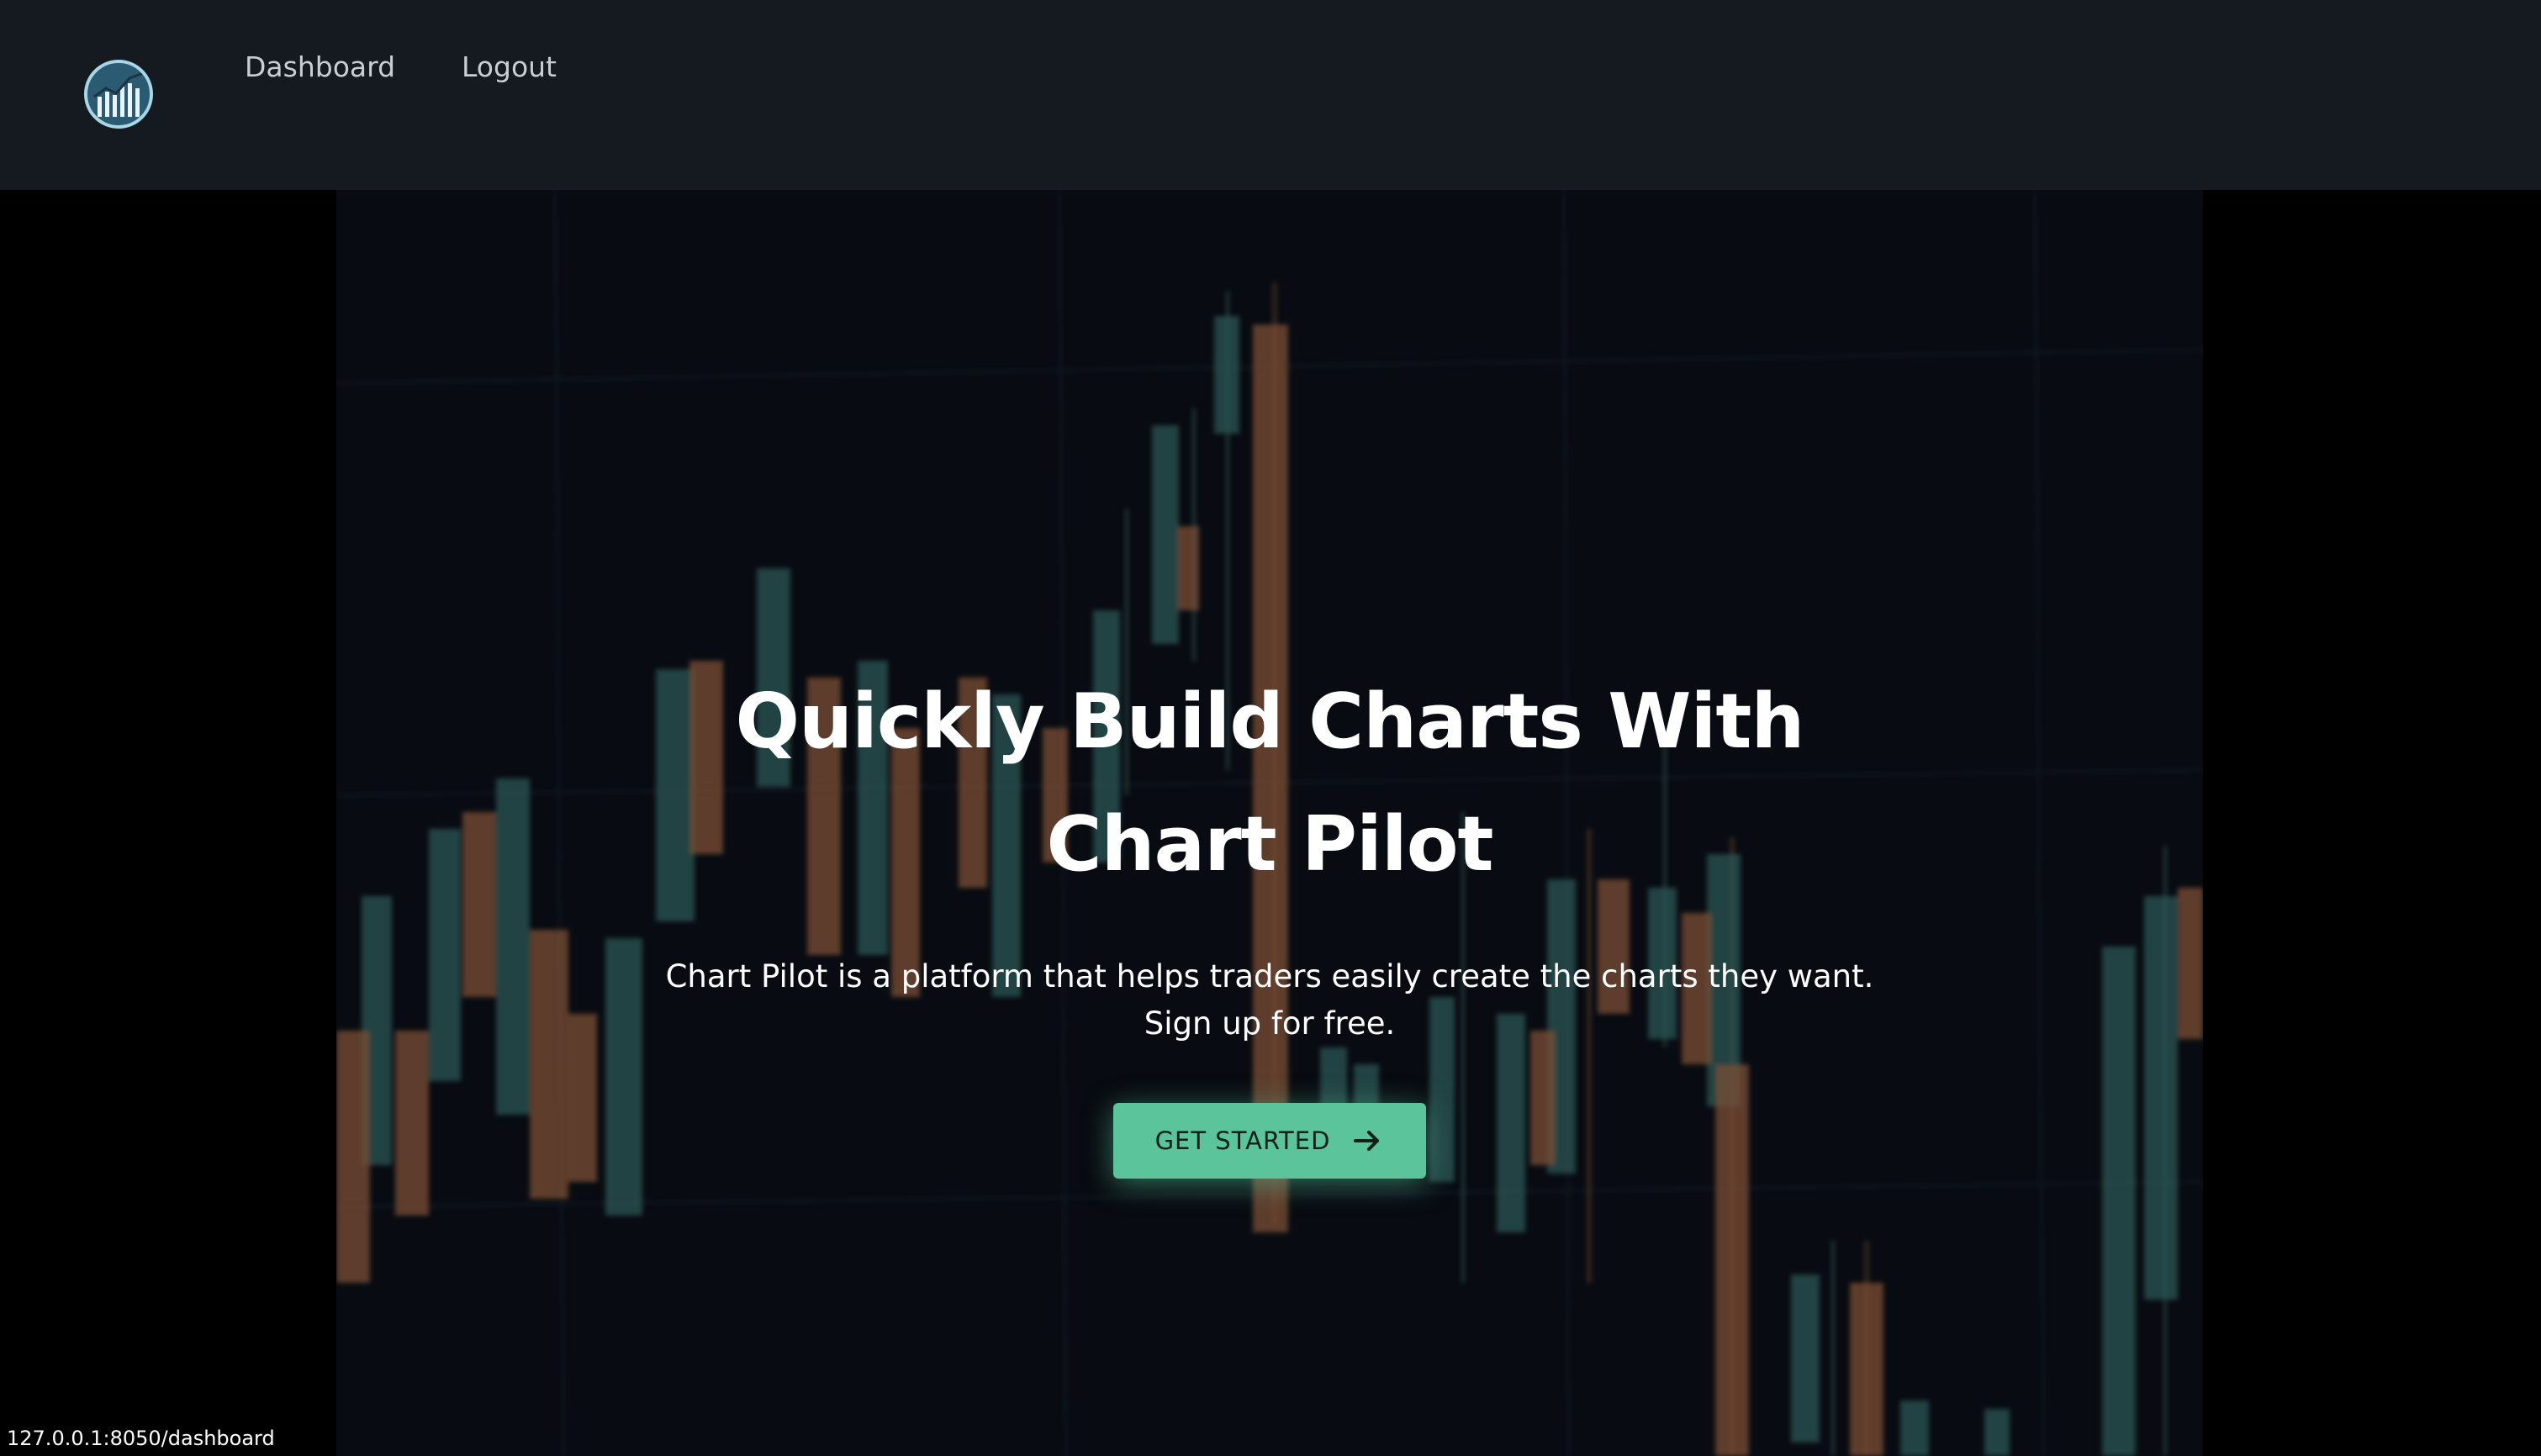 Image resolution: width=2541 pixels, height=1456 pixels. I want to click on nav-link-dashboard: Dashboard, so click(320, 67).